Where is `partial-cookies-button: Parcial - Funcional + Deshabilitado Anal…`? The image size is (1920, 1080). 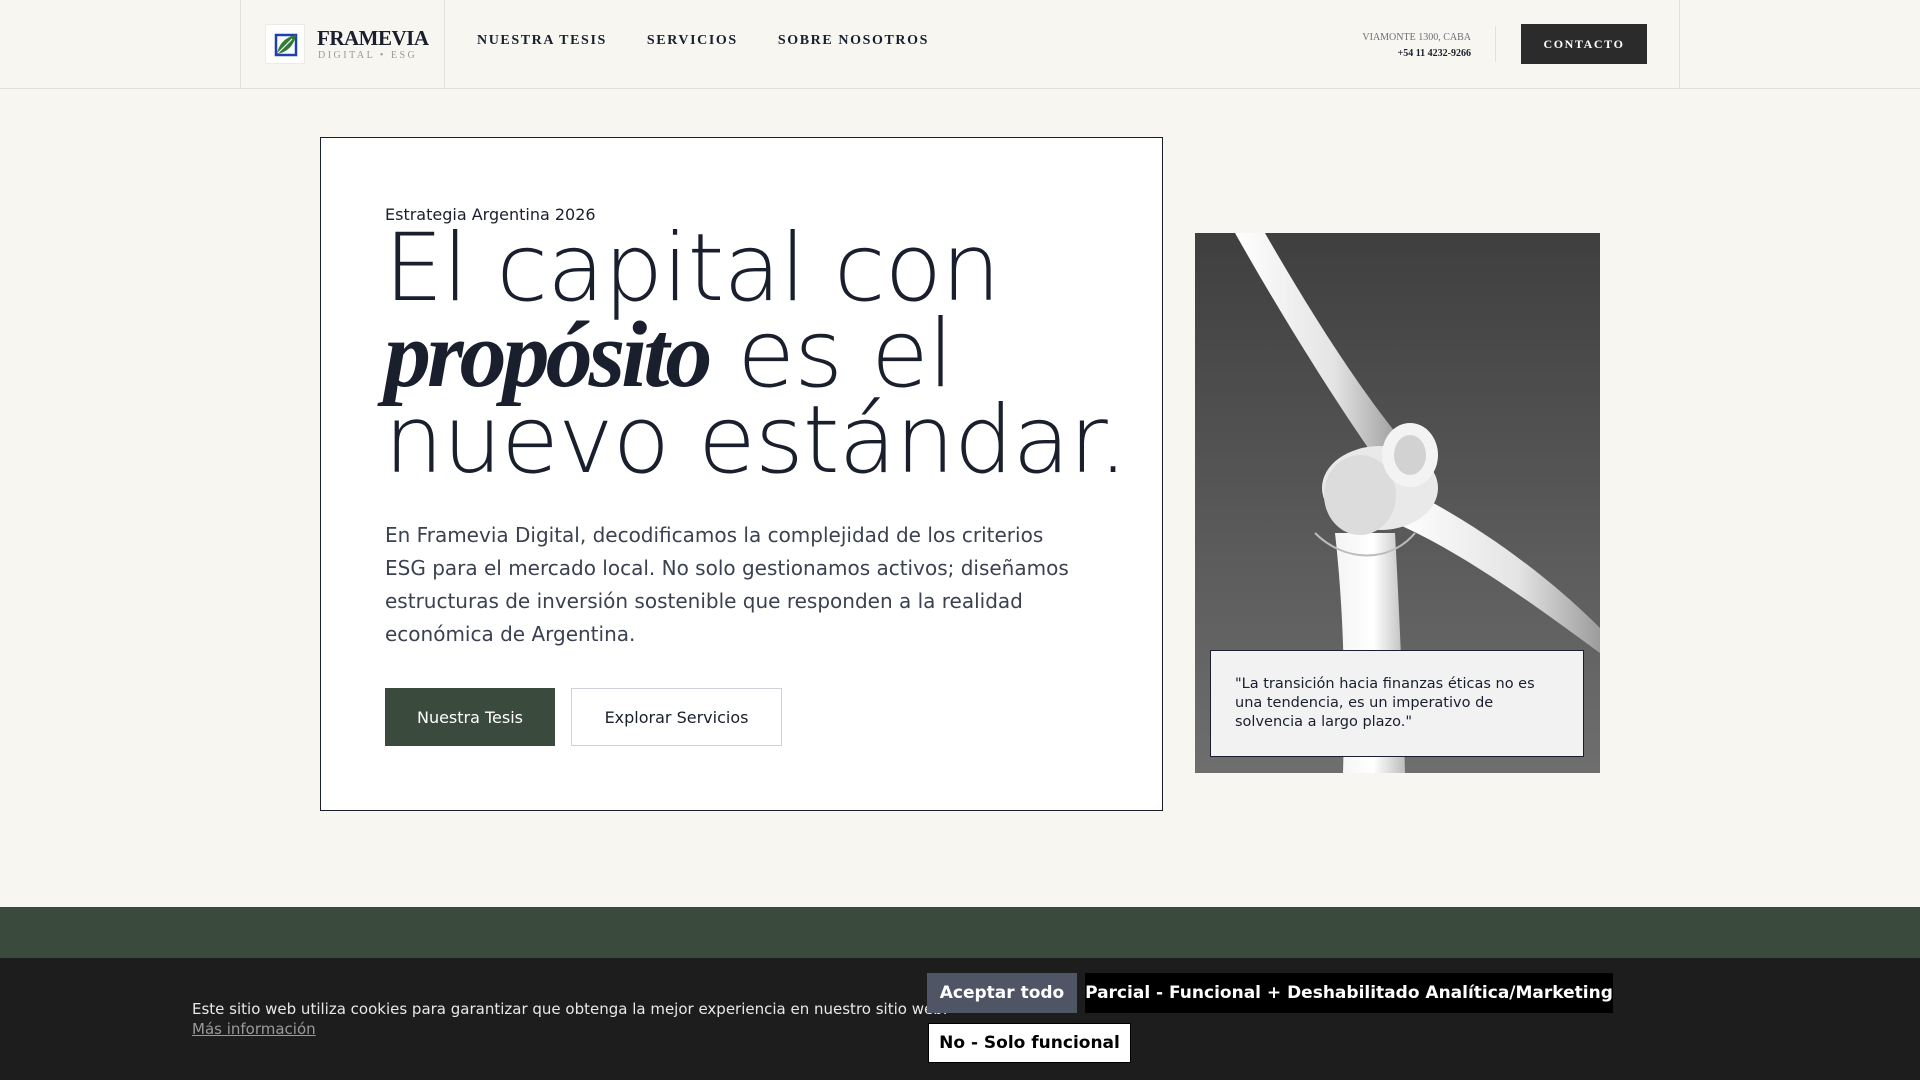
partial-cookies-button: Parcial - Funcional + Deshabilitado Anal… is located at coordinates (1349, 993).